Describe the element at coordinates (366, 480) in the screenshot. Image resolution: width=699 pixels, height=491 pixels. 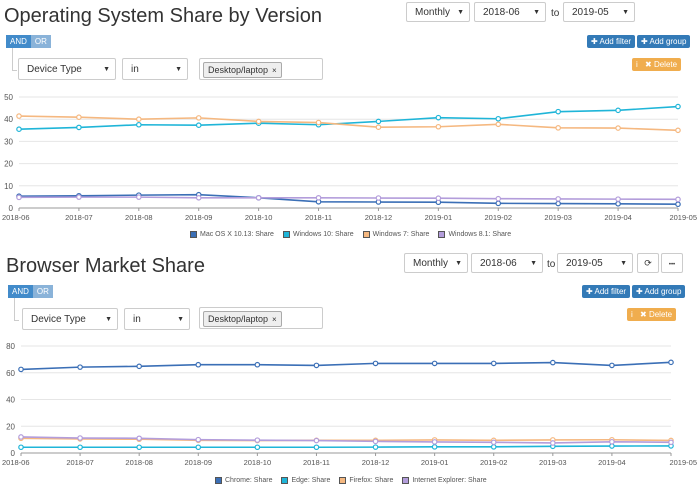
I see `legend-item: Firefox: Share` at that location.